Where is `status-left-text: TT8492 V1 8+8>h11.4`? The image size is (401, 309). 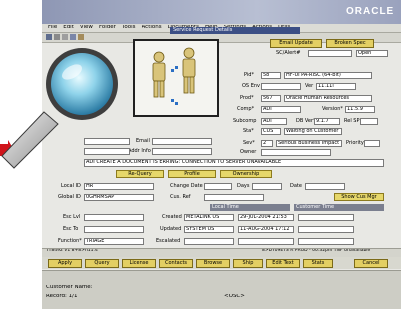
status-left-text: TT8492 V1 8+8>h11.4 is located at coordinates (72, 251).